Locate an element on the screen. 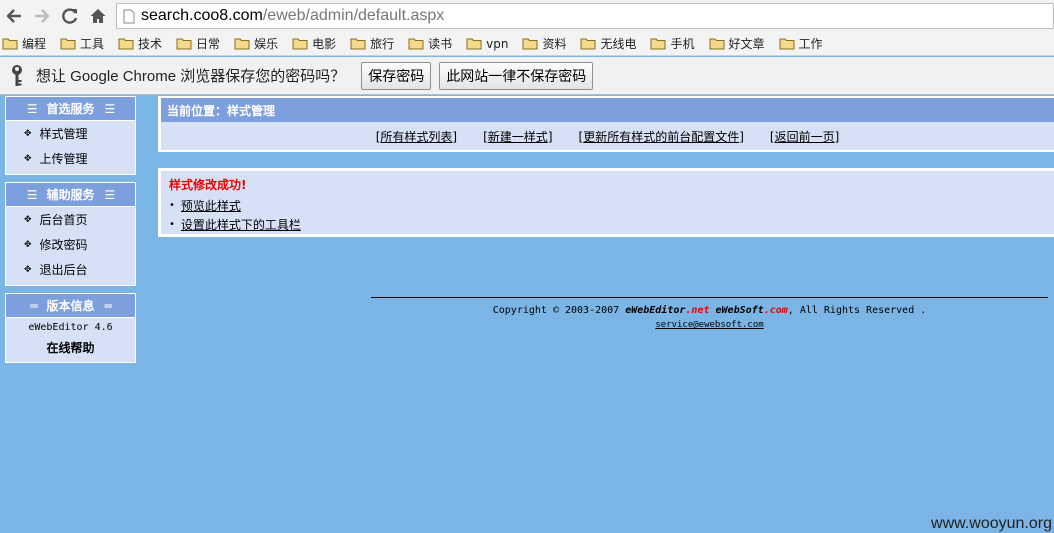 The image size is (1054, 533). panel-title: 版本信息 is located at coordinates (70, 306).